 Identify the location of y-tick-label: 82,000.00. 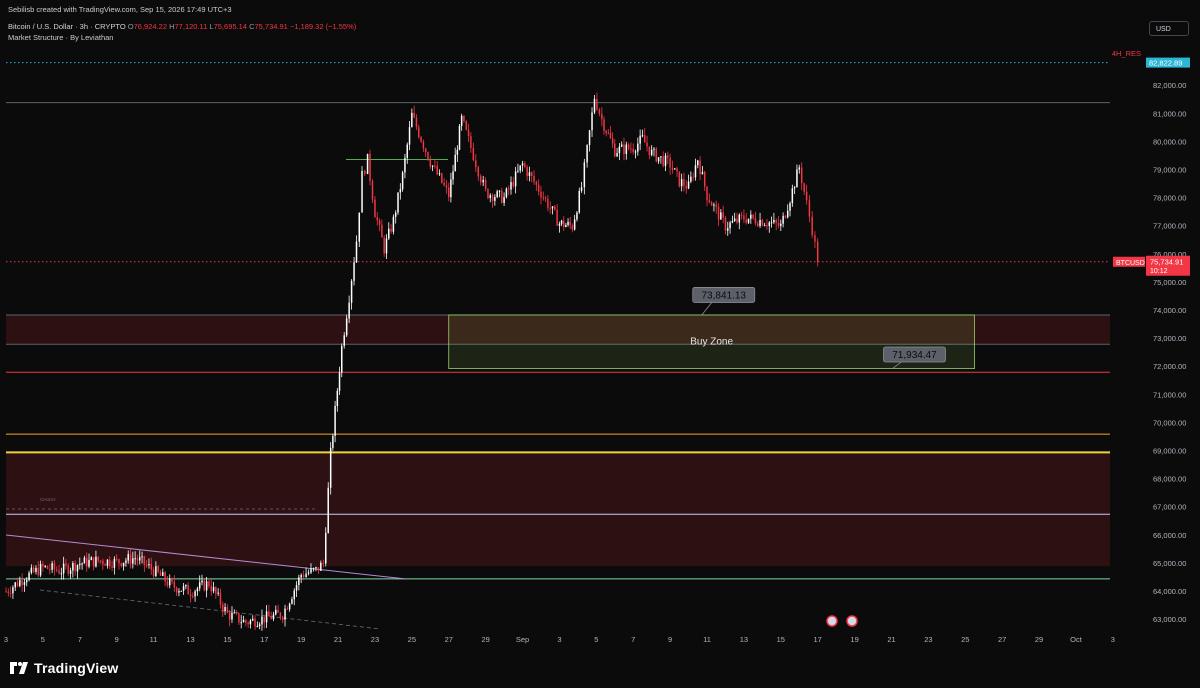
(1169, 85).